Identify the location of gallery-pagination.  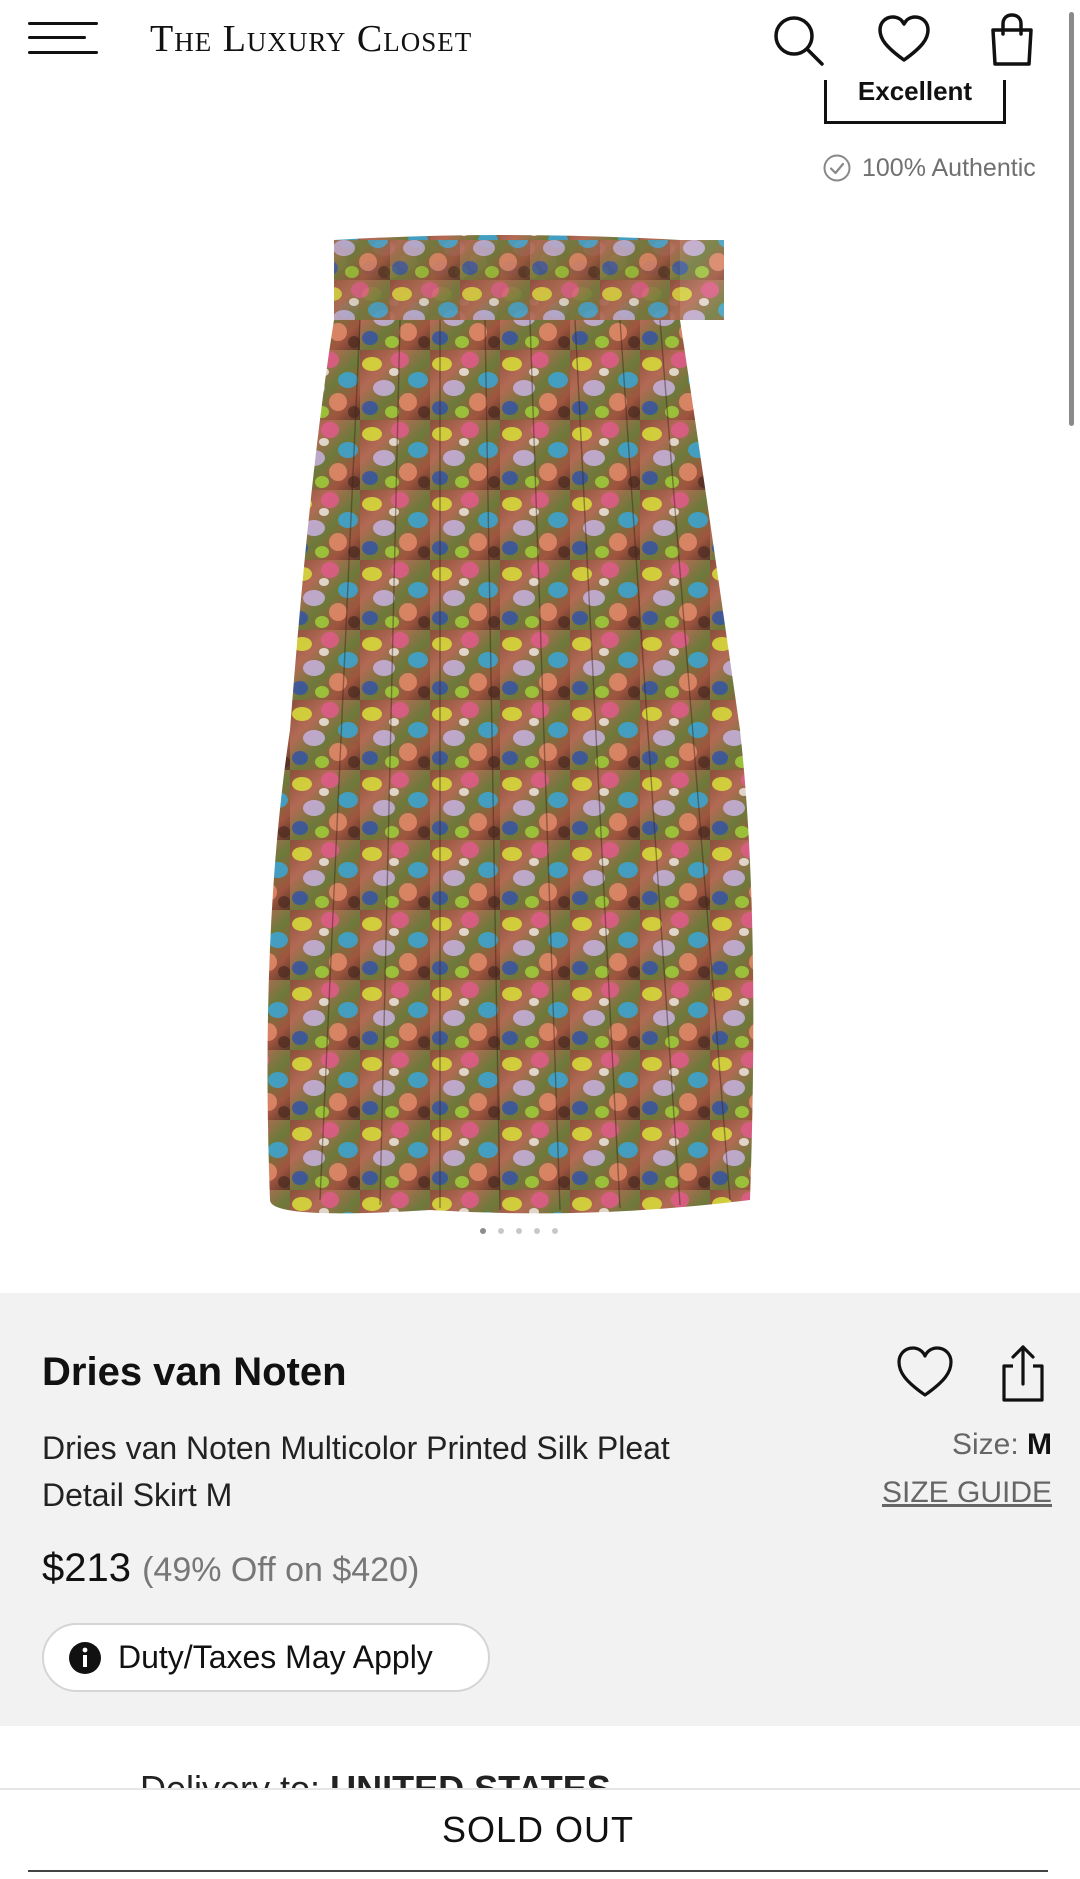
(519, 1231).